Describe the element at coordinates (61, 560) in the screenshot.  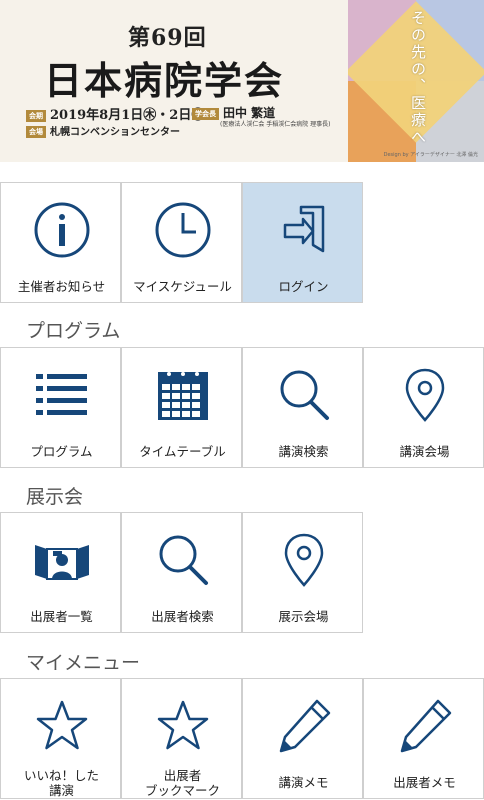
I see `exhibitor-booth-icon` at that location.